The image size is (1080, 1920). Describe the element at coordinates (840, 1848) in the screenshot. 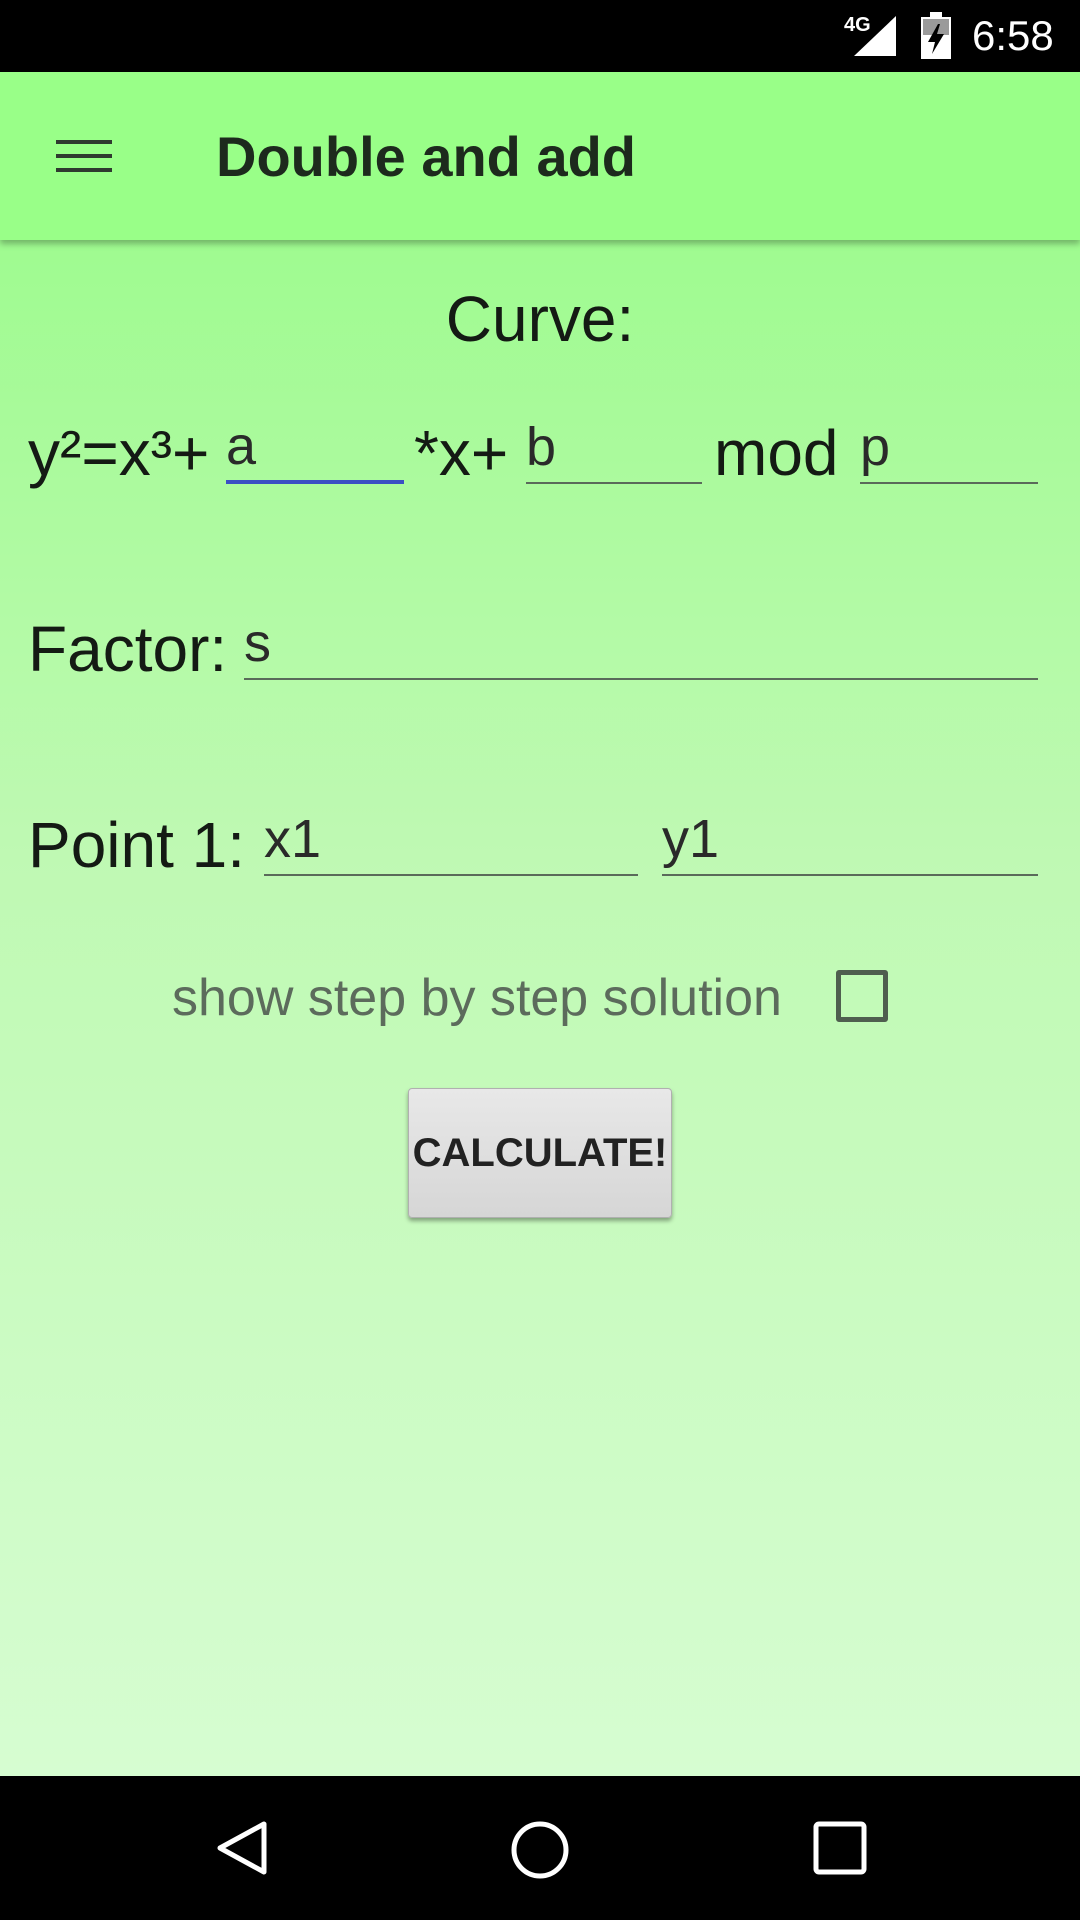

I see `recents-icon` at that location.